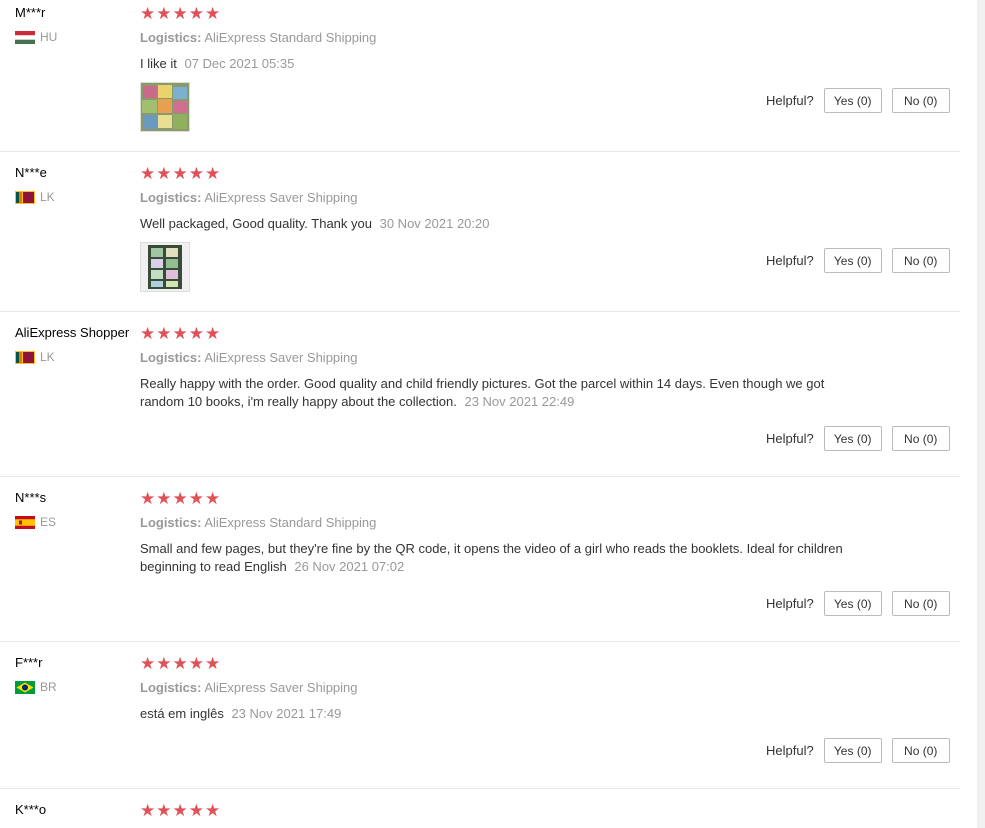  What do you see at coordinates (25, 687) in the screenshot?
I see `brazil-flag-icon` at bounding box center [25, 687].